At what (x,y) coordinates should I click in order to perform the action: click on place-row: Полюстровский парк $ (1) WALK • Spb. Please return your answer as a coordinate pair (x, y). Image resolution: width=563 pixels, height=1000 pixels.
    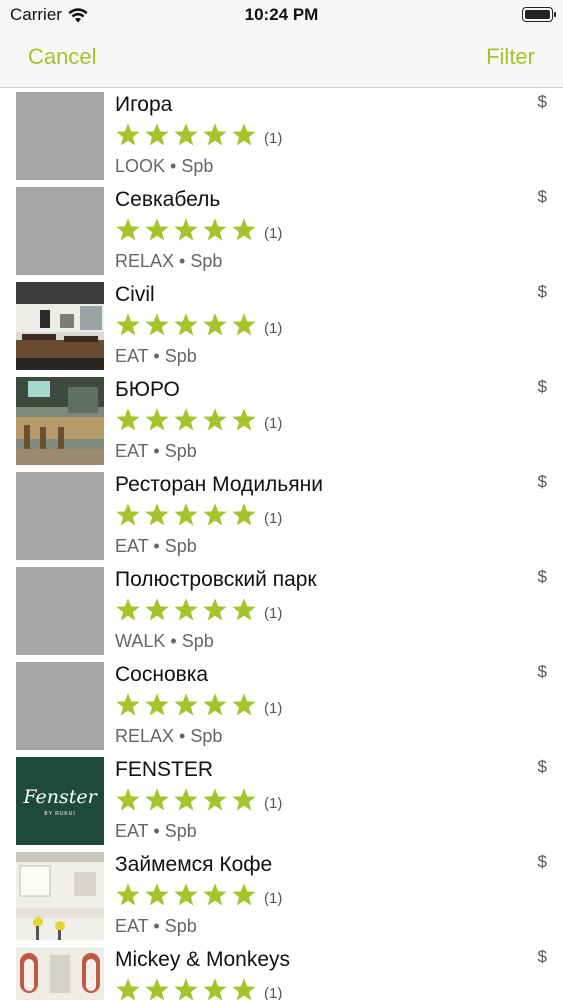
    Looking at the image, I should click on (281, 611).